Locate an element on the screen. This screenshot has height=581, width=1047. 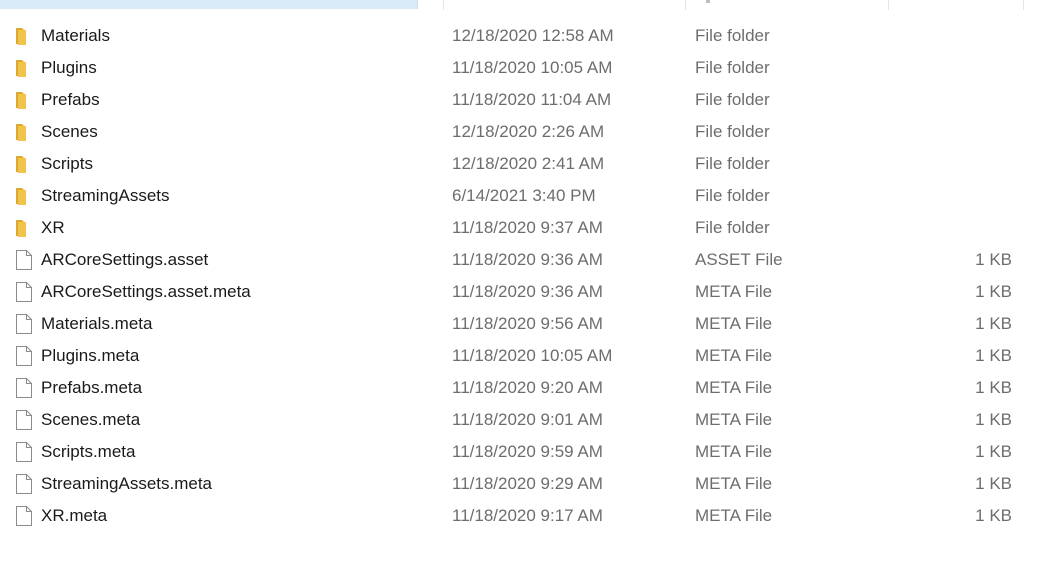
file-name: Scripts.meta is located at coordinates (88, 451).